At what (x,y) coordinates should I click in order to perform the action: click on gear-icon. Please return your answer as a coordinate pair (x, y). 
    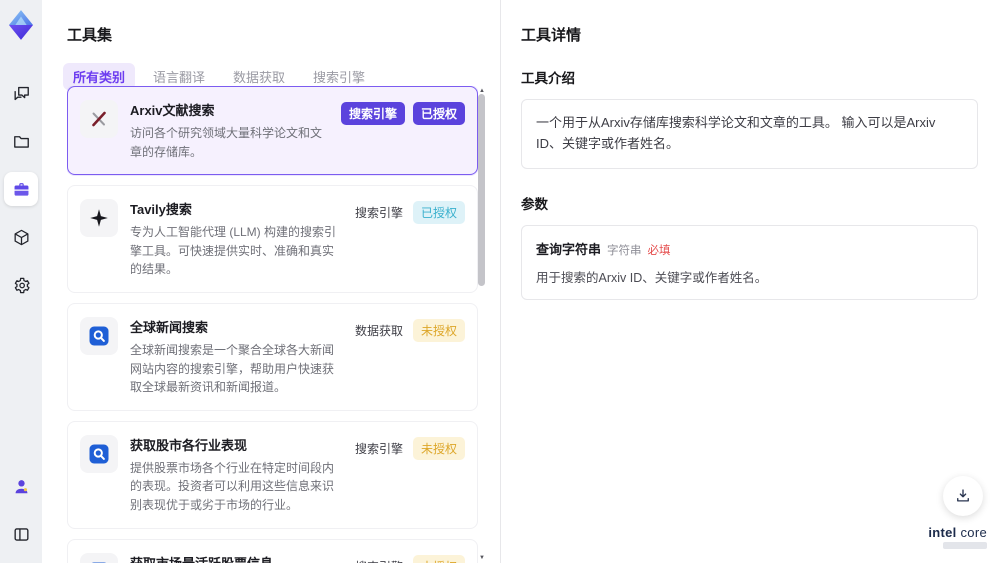
    Looking at the image, I should click on (22, 285).